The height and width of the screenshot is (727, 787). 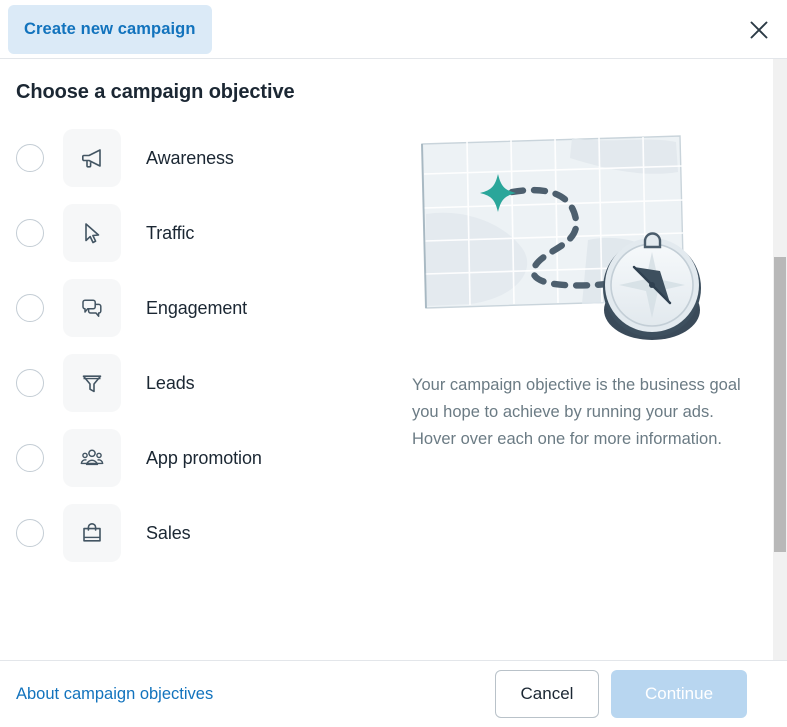 I want to click on objective-row-app-promotion: App promotion, so click(x=200, y=458).